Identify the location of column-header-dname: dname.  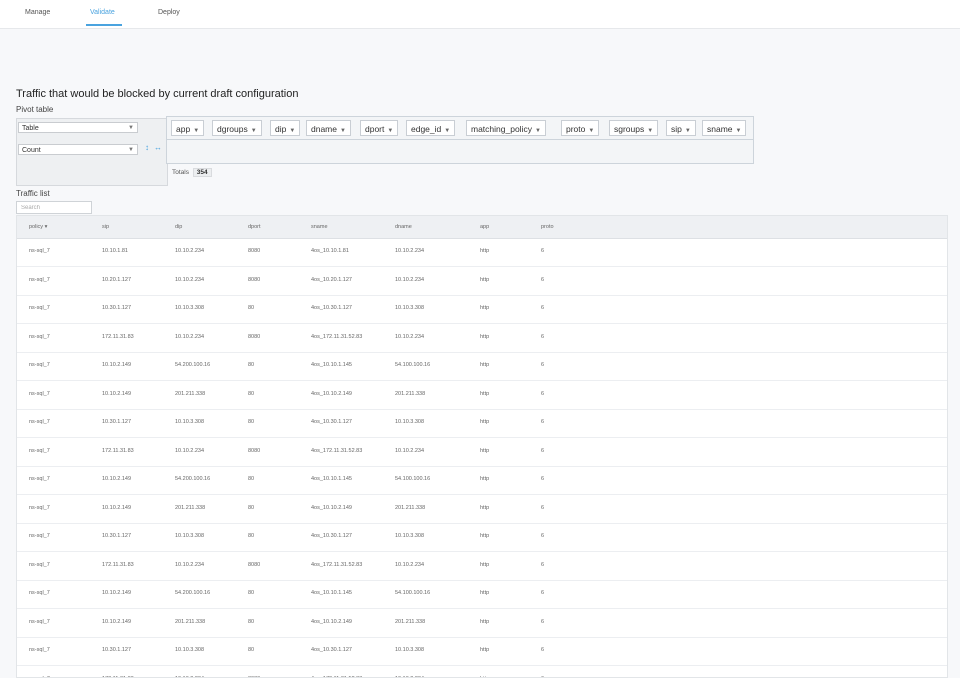
(403, 227).